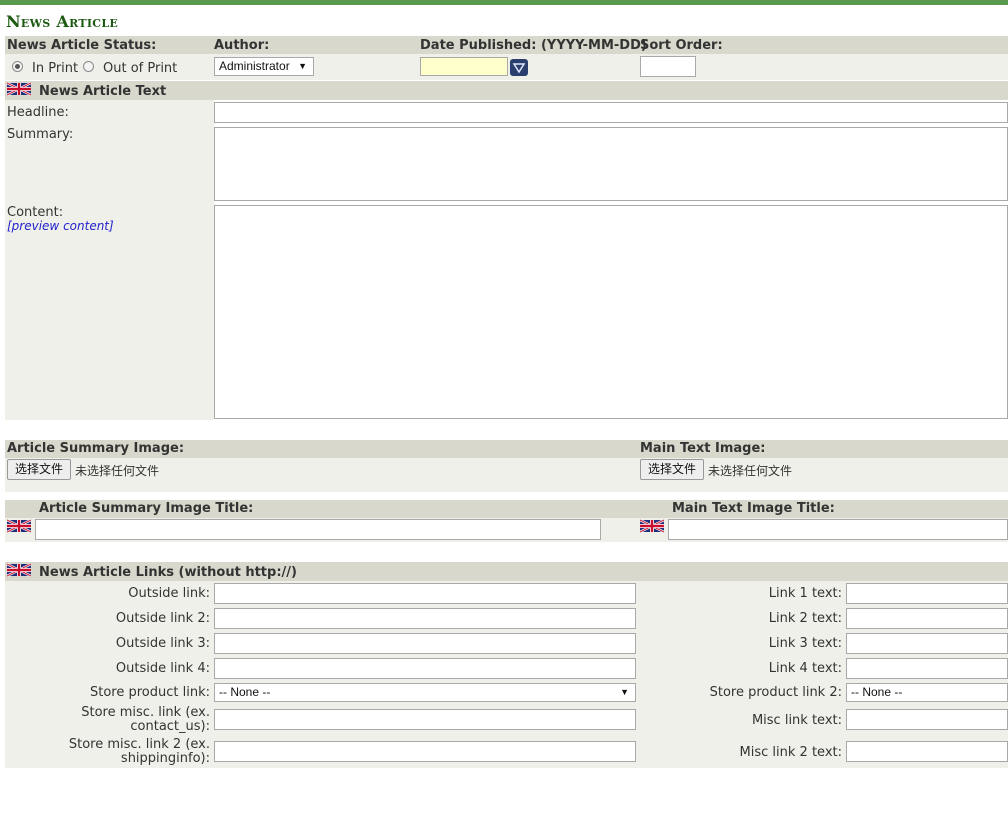 The image size is (1008, 815). What do you see at coordinates (805, 618) in the screenshot?
I see `link-2-text-label: Link 2 text:` at bounding box center [805, 618].